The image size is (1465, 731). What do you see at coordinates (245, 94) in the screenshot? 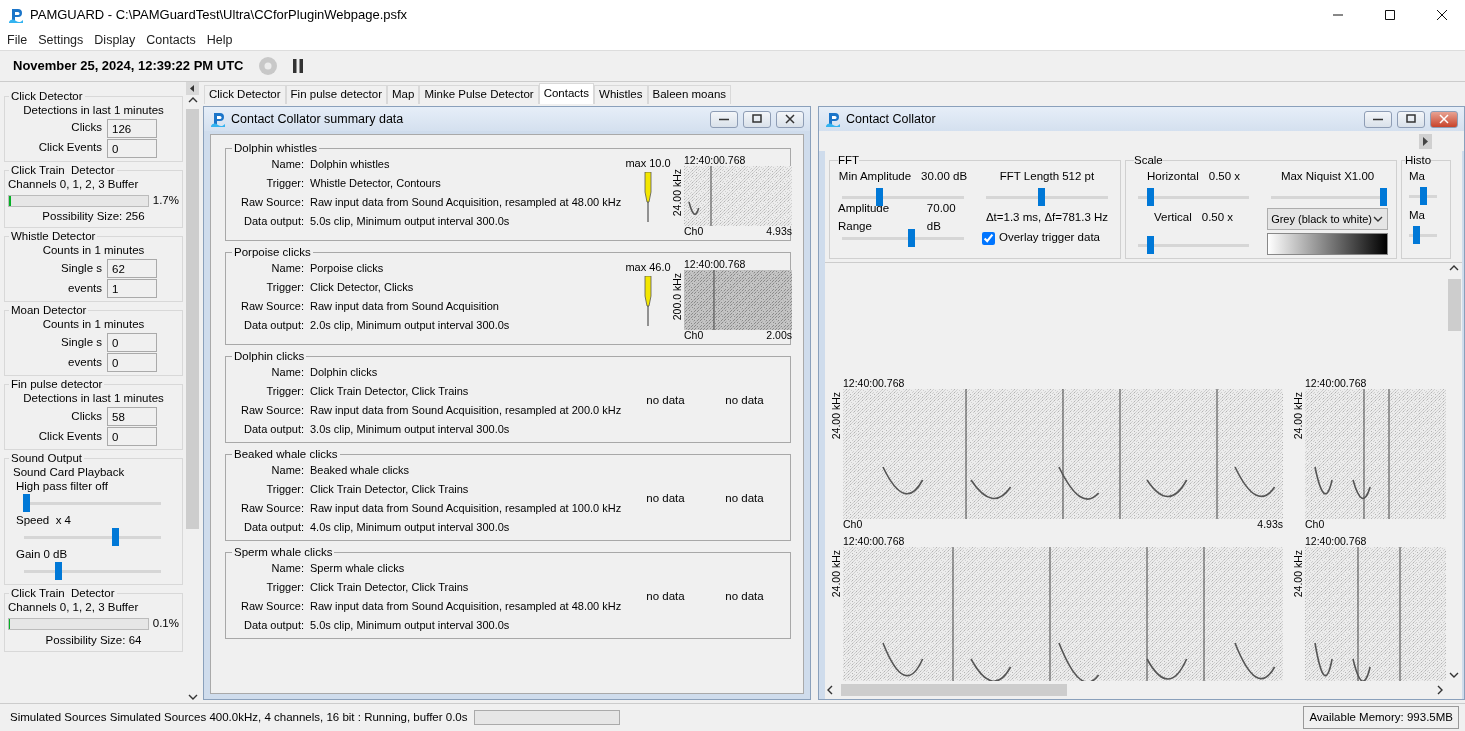
I see `tab: Click Detector` at bounding box center [245, 94].